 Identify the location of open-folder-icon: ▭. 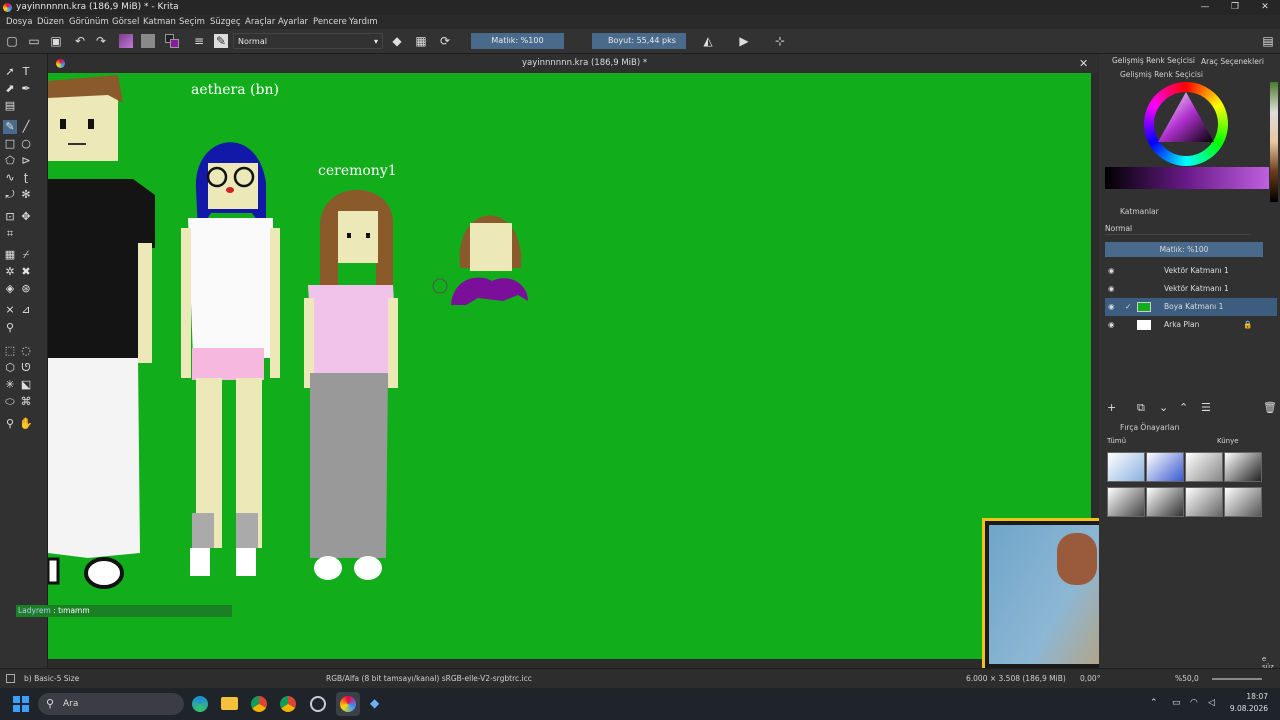
(34, 41).